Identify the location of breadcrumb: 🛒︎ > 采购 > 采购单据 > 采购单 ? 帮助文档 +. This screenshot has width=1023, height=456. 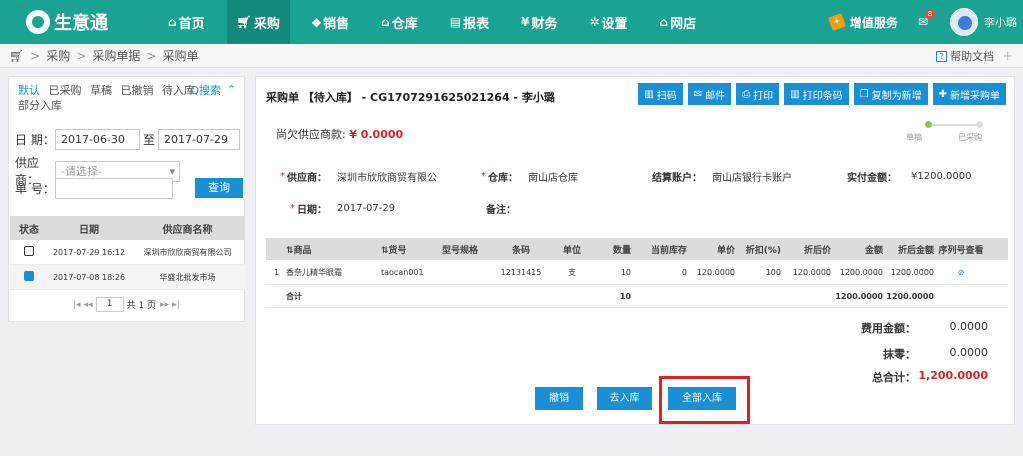
(511, 56).